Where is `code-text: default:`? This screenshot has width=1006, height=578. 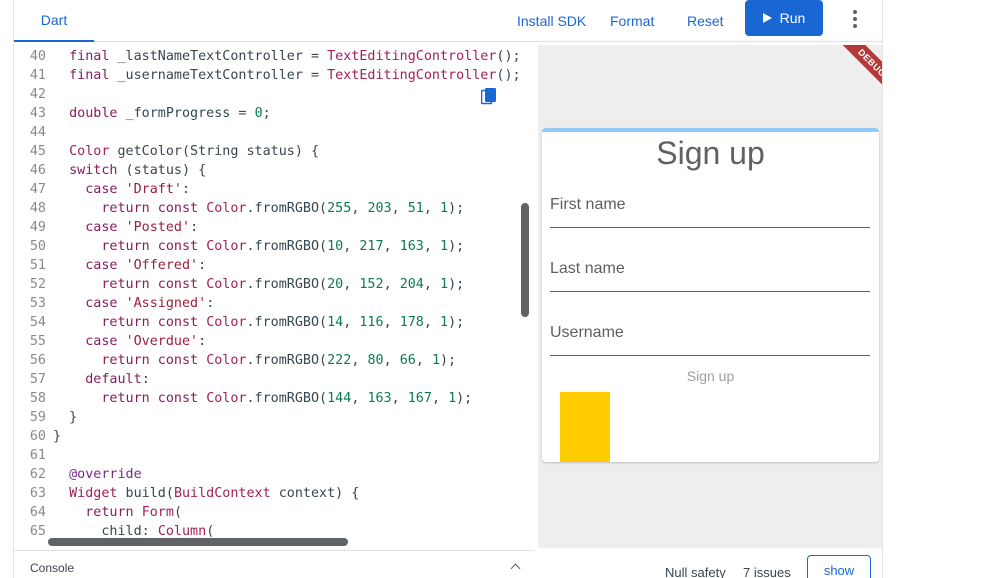 code-text: default: is located at coordinates (117, 379).